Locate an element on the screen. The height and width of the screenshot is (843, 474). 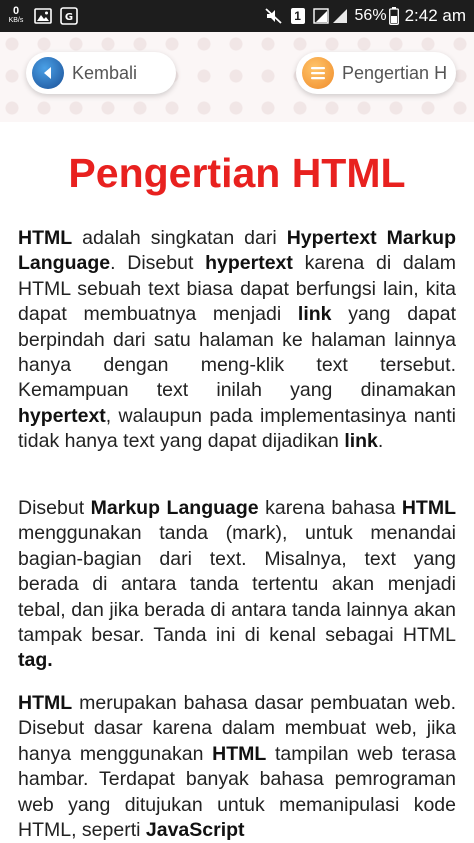
battery-level: 56% is located at coordinates (370, 15).